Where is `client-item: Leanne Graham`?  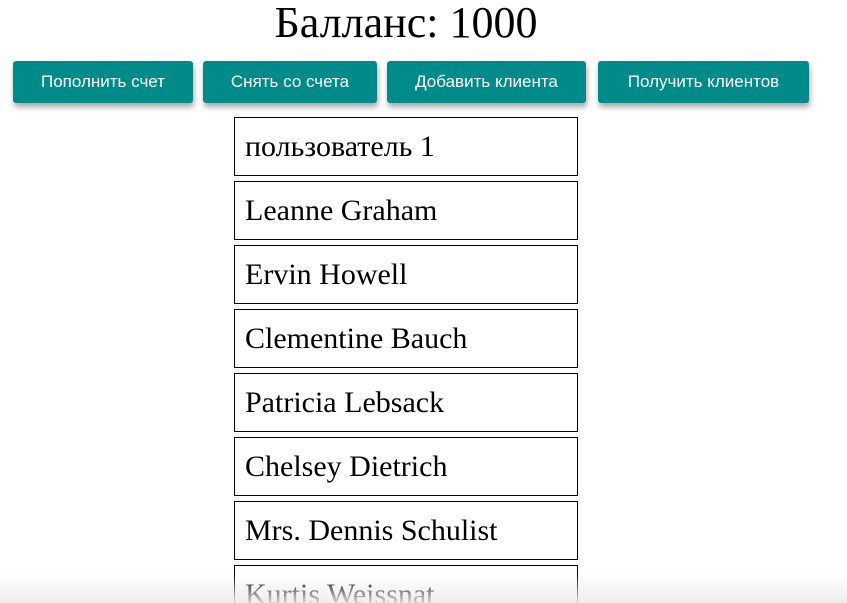 client-item: Leanne Graham is located at coordinates (406, 210).